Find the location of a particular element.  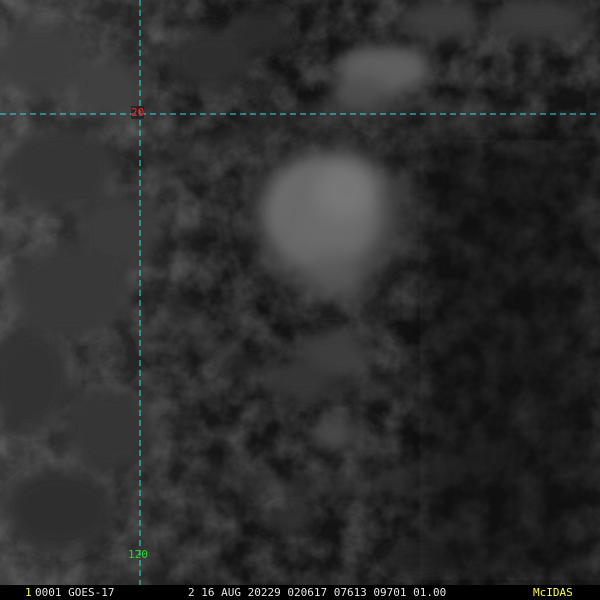

date-time-label: 2 16 AUG 20229 020617 07613 09701 01.00 is located at coordinates (317, 592).